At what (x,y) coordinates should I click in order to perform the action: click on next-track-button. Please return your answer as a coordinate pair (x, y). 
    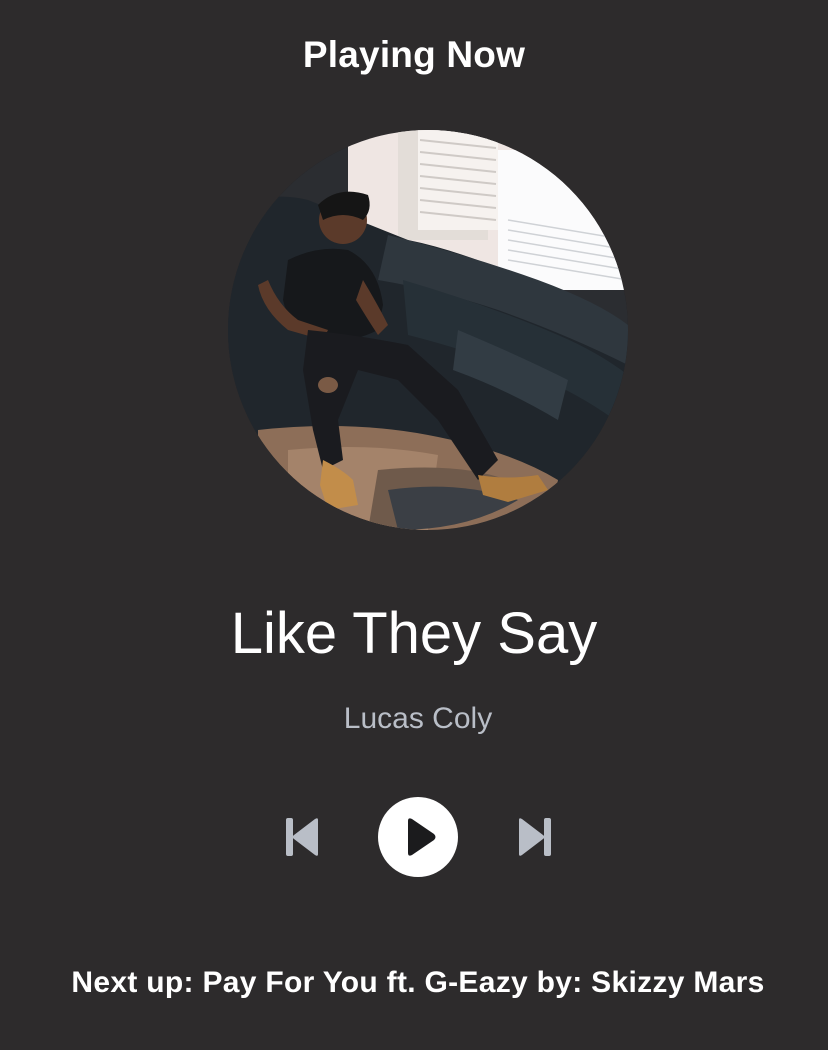
    Looking at the image, I should click on (535, 837).